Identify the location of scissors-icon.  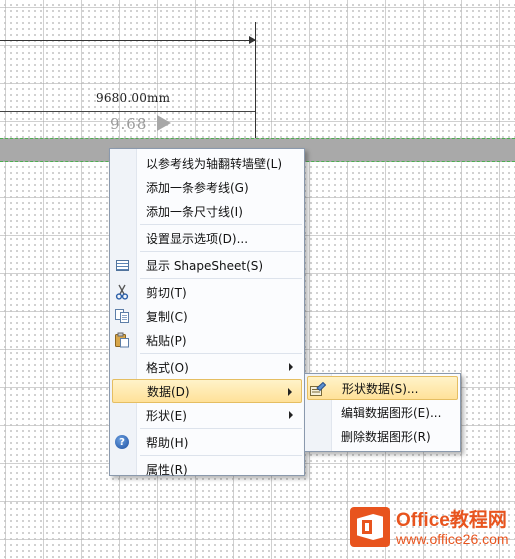
(122, 292).